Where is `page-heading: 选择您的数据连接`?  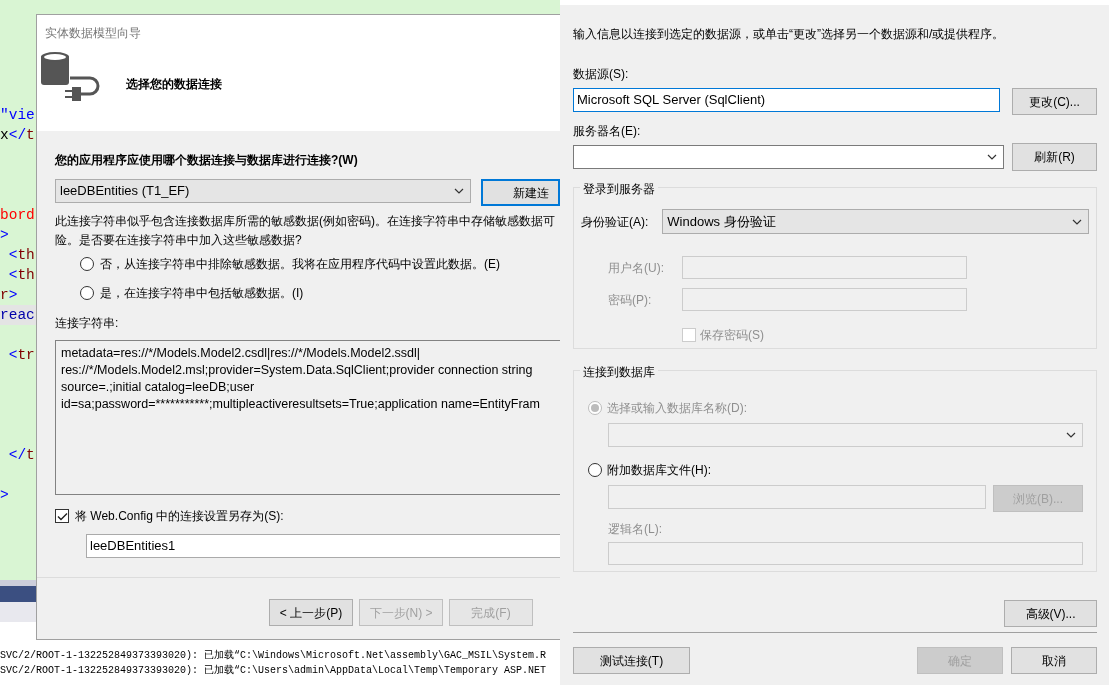 page-heading: 选择您的数据连接 is located at coordinates (174, 84).